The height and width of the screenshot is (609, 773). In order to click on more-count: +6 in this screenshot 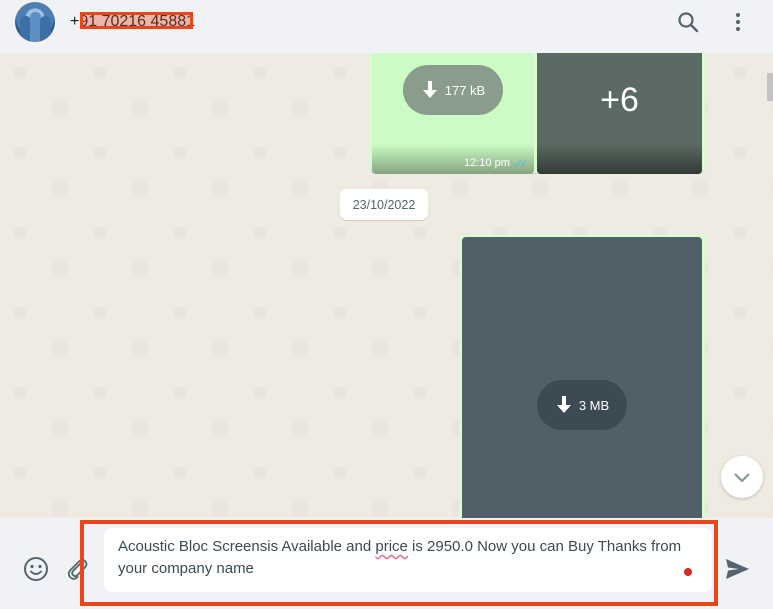, I will do `click(619, 100)`.